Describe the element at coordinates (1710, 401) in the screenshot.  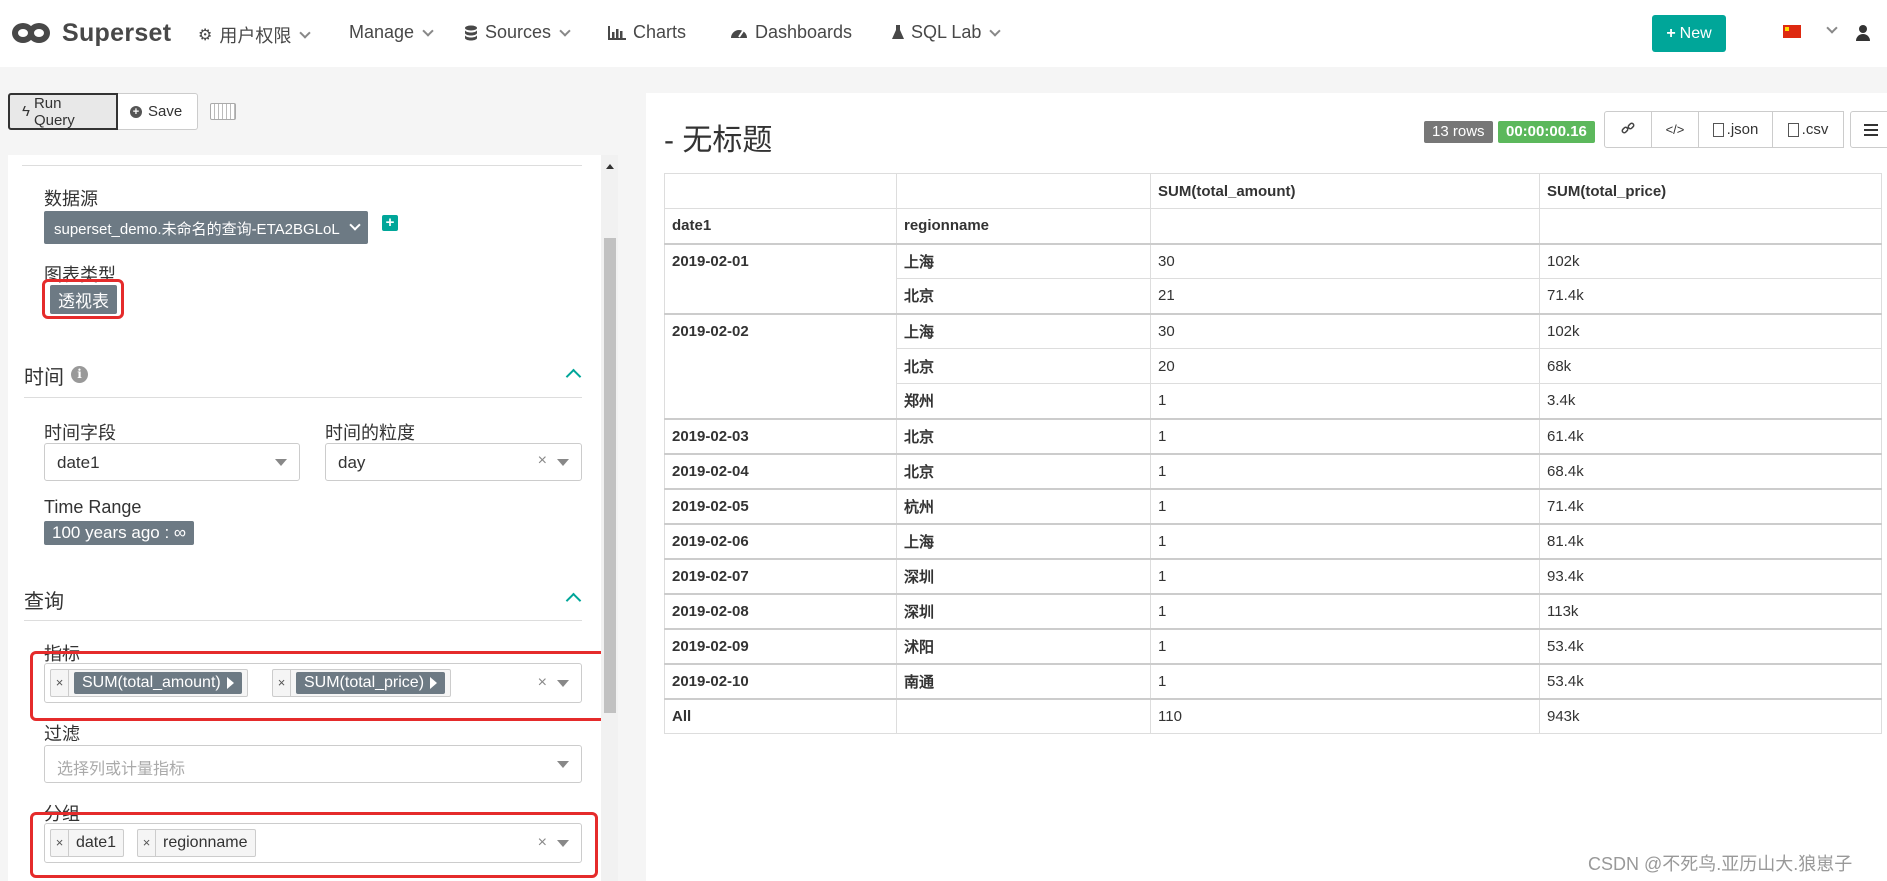
I see `price-cell: 3.4k` at that location.